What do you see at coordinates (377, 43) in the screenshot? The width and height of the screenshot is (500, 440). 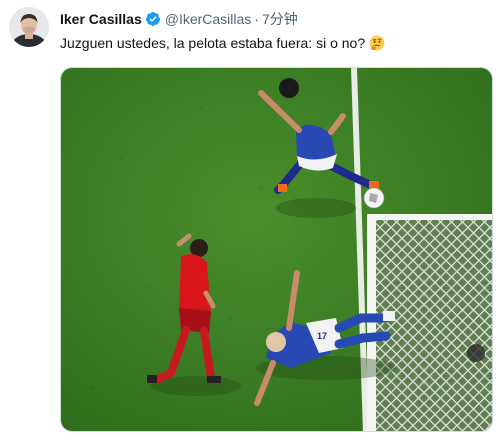 I see `thinking-face-emoji-icon` at bounding box center [377, 43].